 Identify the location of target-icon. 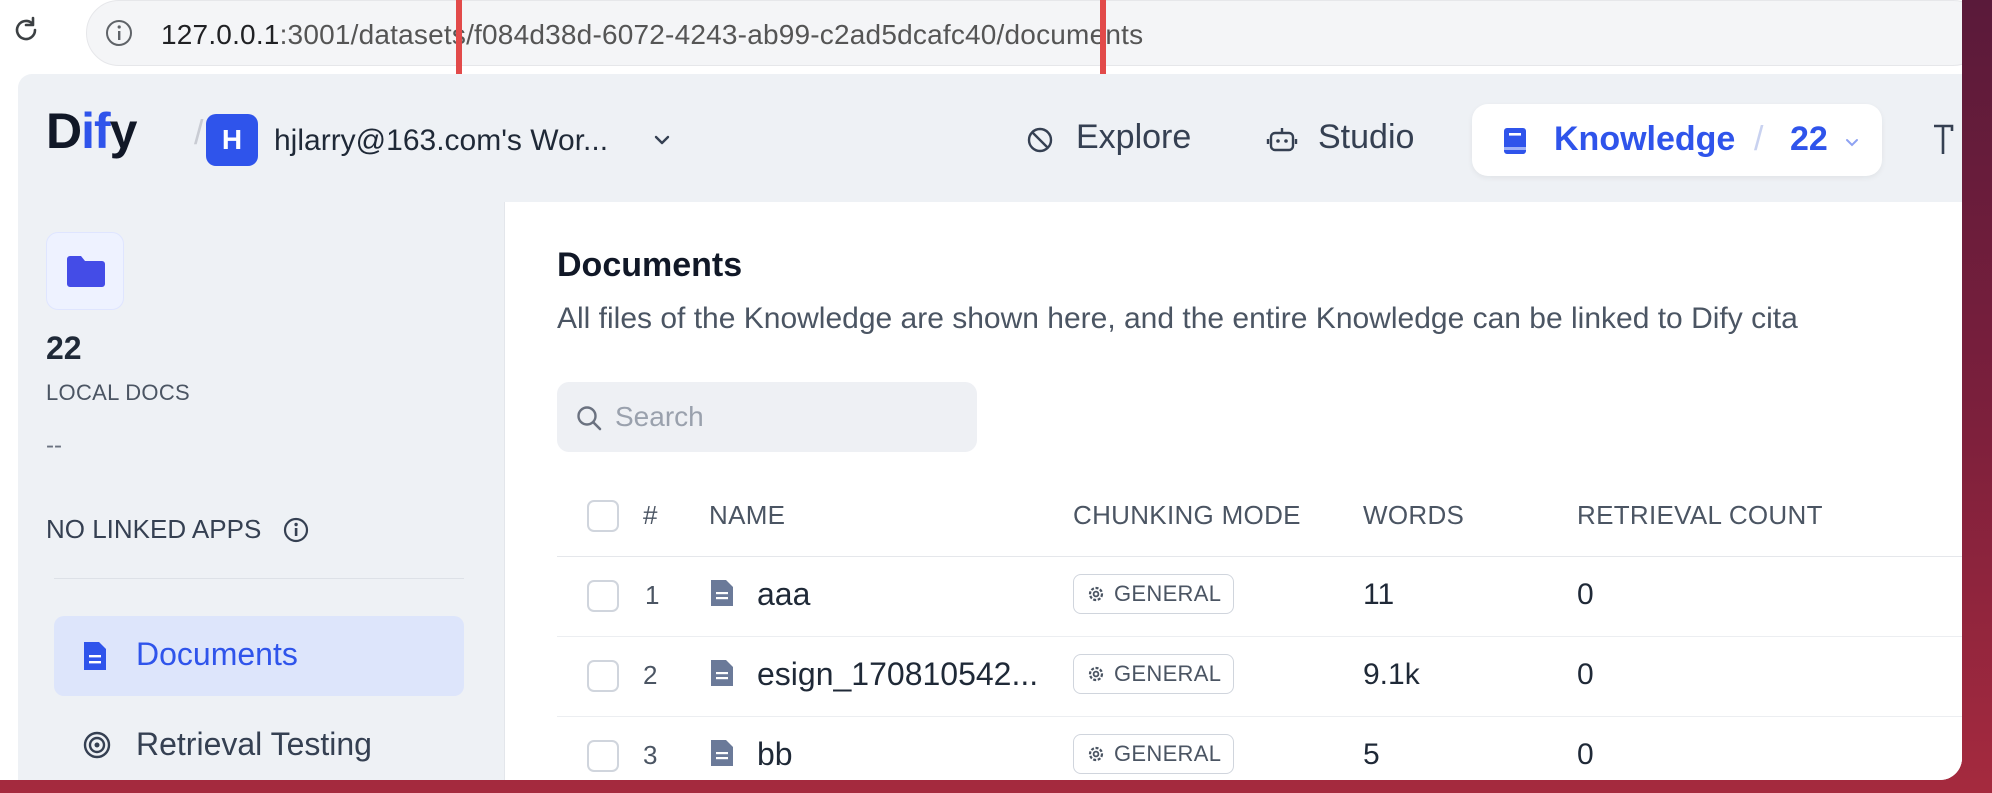
(97, 745).